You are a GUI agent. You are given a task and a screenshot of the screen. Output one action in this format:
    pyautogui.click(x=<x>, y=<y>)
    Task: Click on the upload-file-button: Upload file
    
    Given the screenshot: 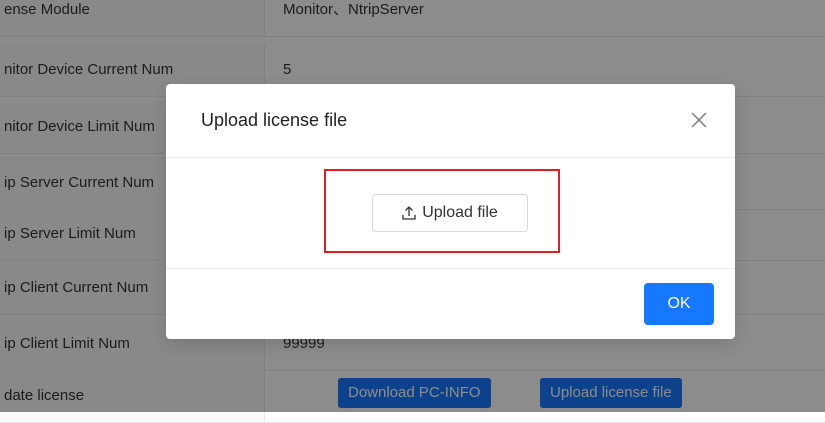 What is the action you would take?
    pyautogui.click(x=450, y=213)
    